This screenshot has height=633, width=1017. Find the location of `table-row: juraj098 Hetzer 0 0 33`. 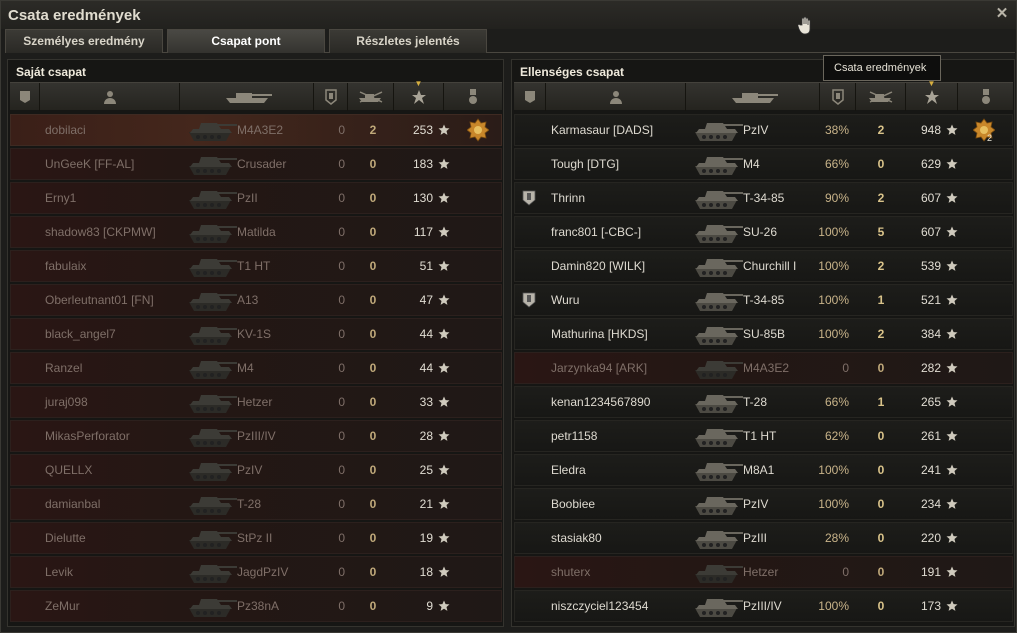

table-row: juraj098 Hetzer 0 0 33 is located at coordinates (256, 402).